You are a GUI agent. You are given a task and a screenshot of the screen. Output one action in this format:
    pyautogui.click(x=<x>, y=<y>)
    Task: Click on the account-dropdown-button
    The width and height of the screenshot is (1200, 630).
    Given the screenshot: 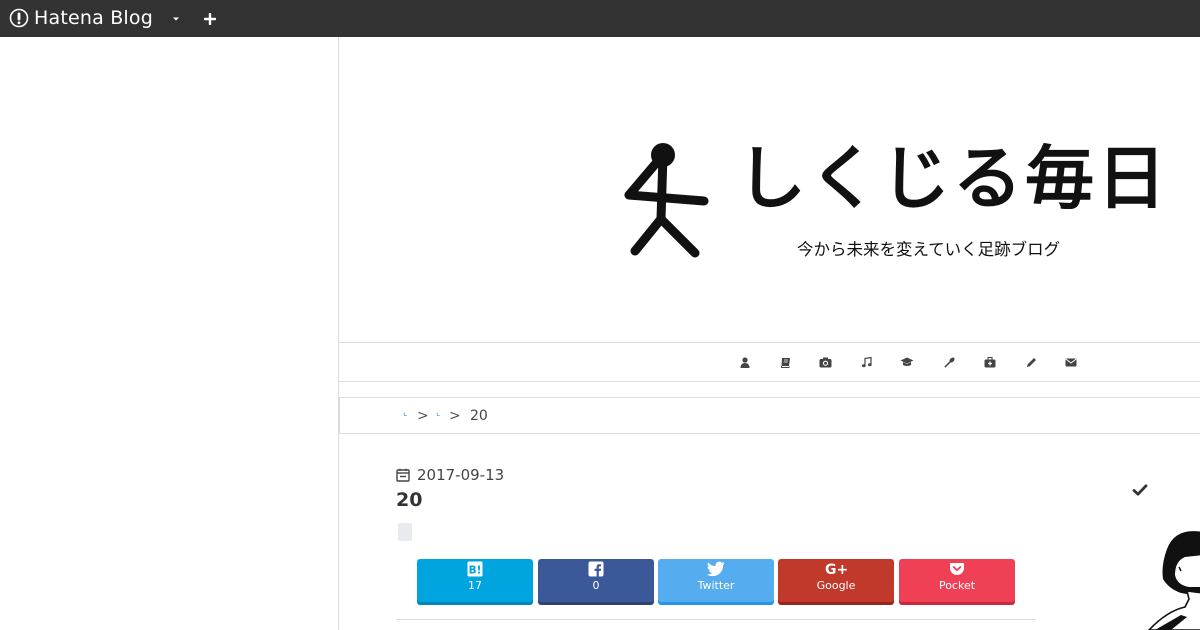 What is the action you would take?
    pyautogui.click(x=176, y=18)
    